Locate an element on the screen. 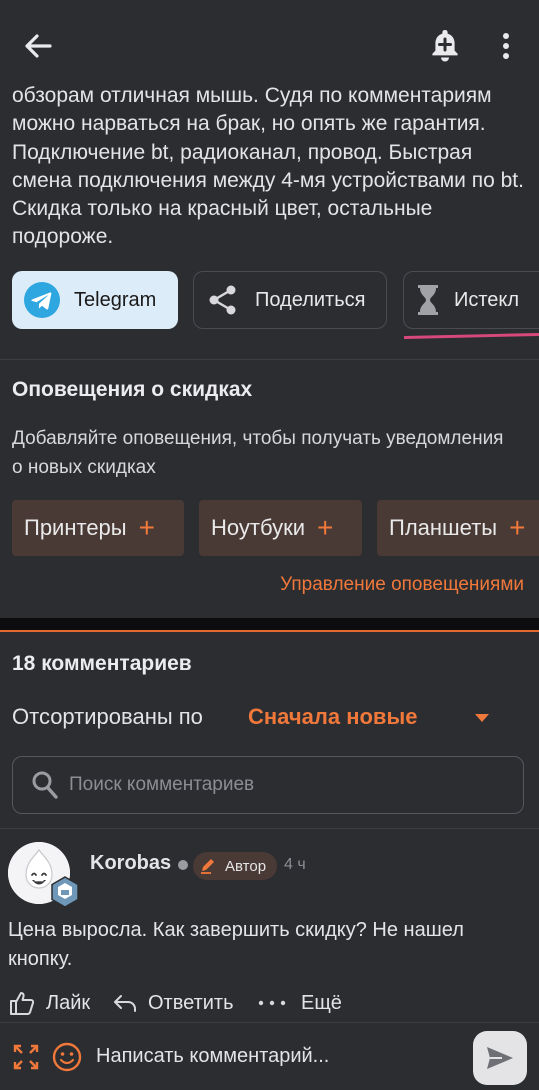 The width and height of the screenshot is (539, 1090). alert-tag-printers: Принтеры + is located at coordinates (98, 528).